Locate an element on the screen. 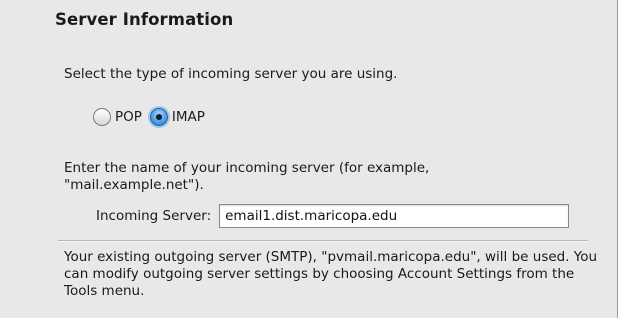  pop-radio-option: POP is located at coordinates (117, 117).